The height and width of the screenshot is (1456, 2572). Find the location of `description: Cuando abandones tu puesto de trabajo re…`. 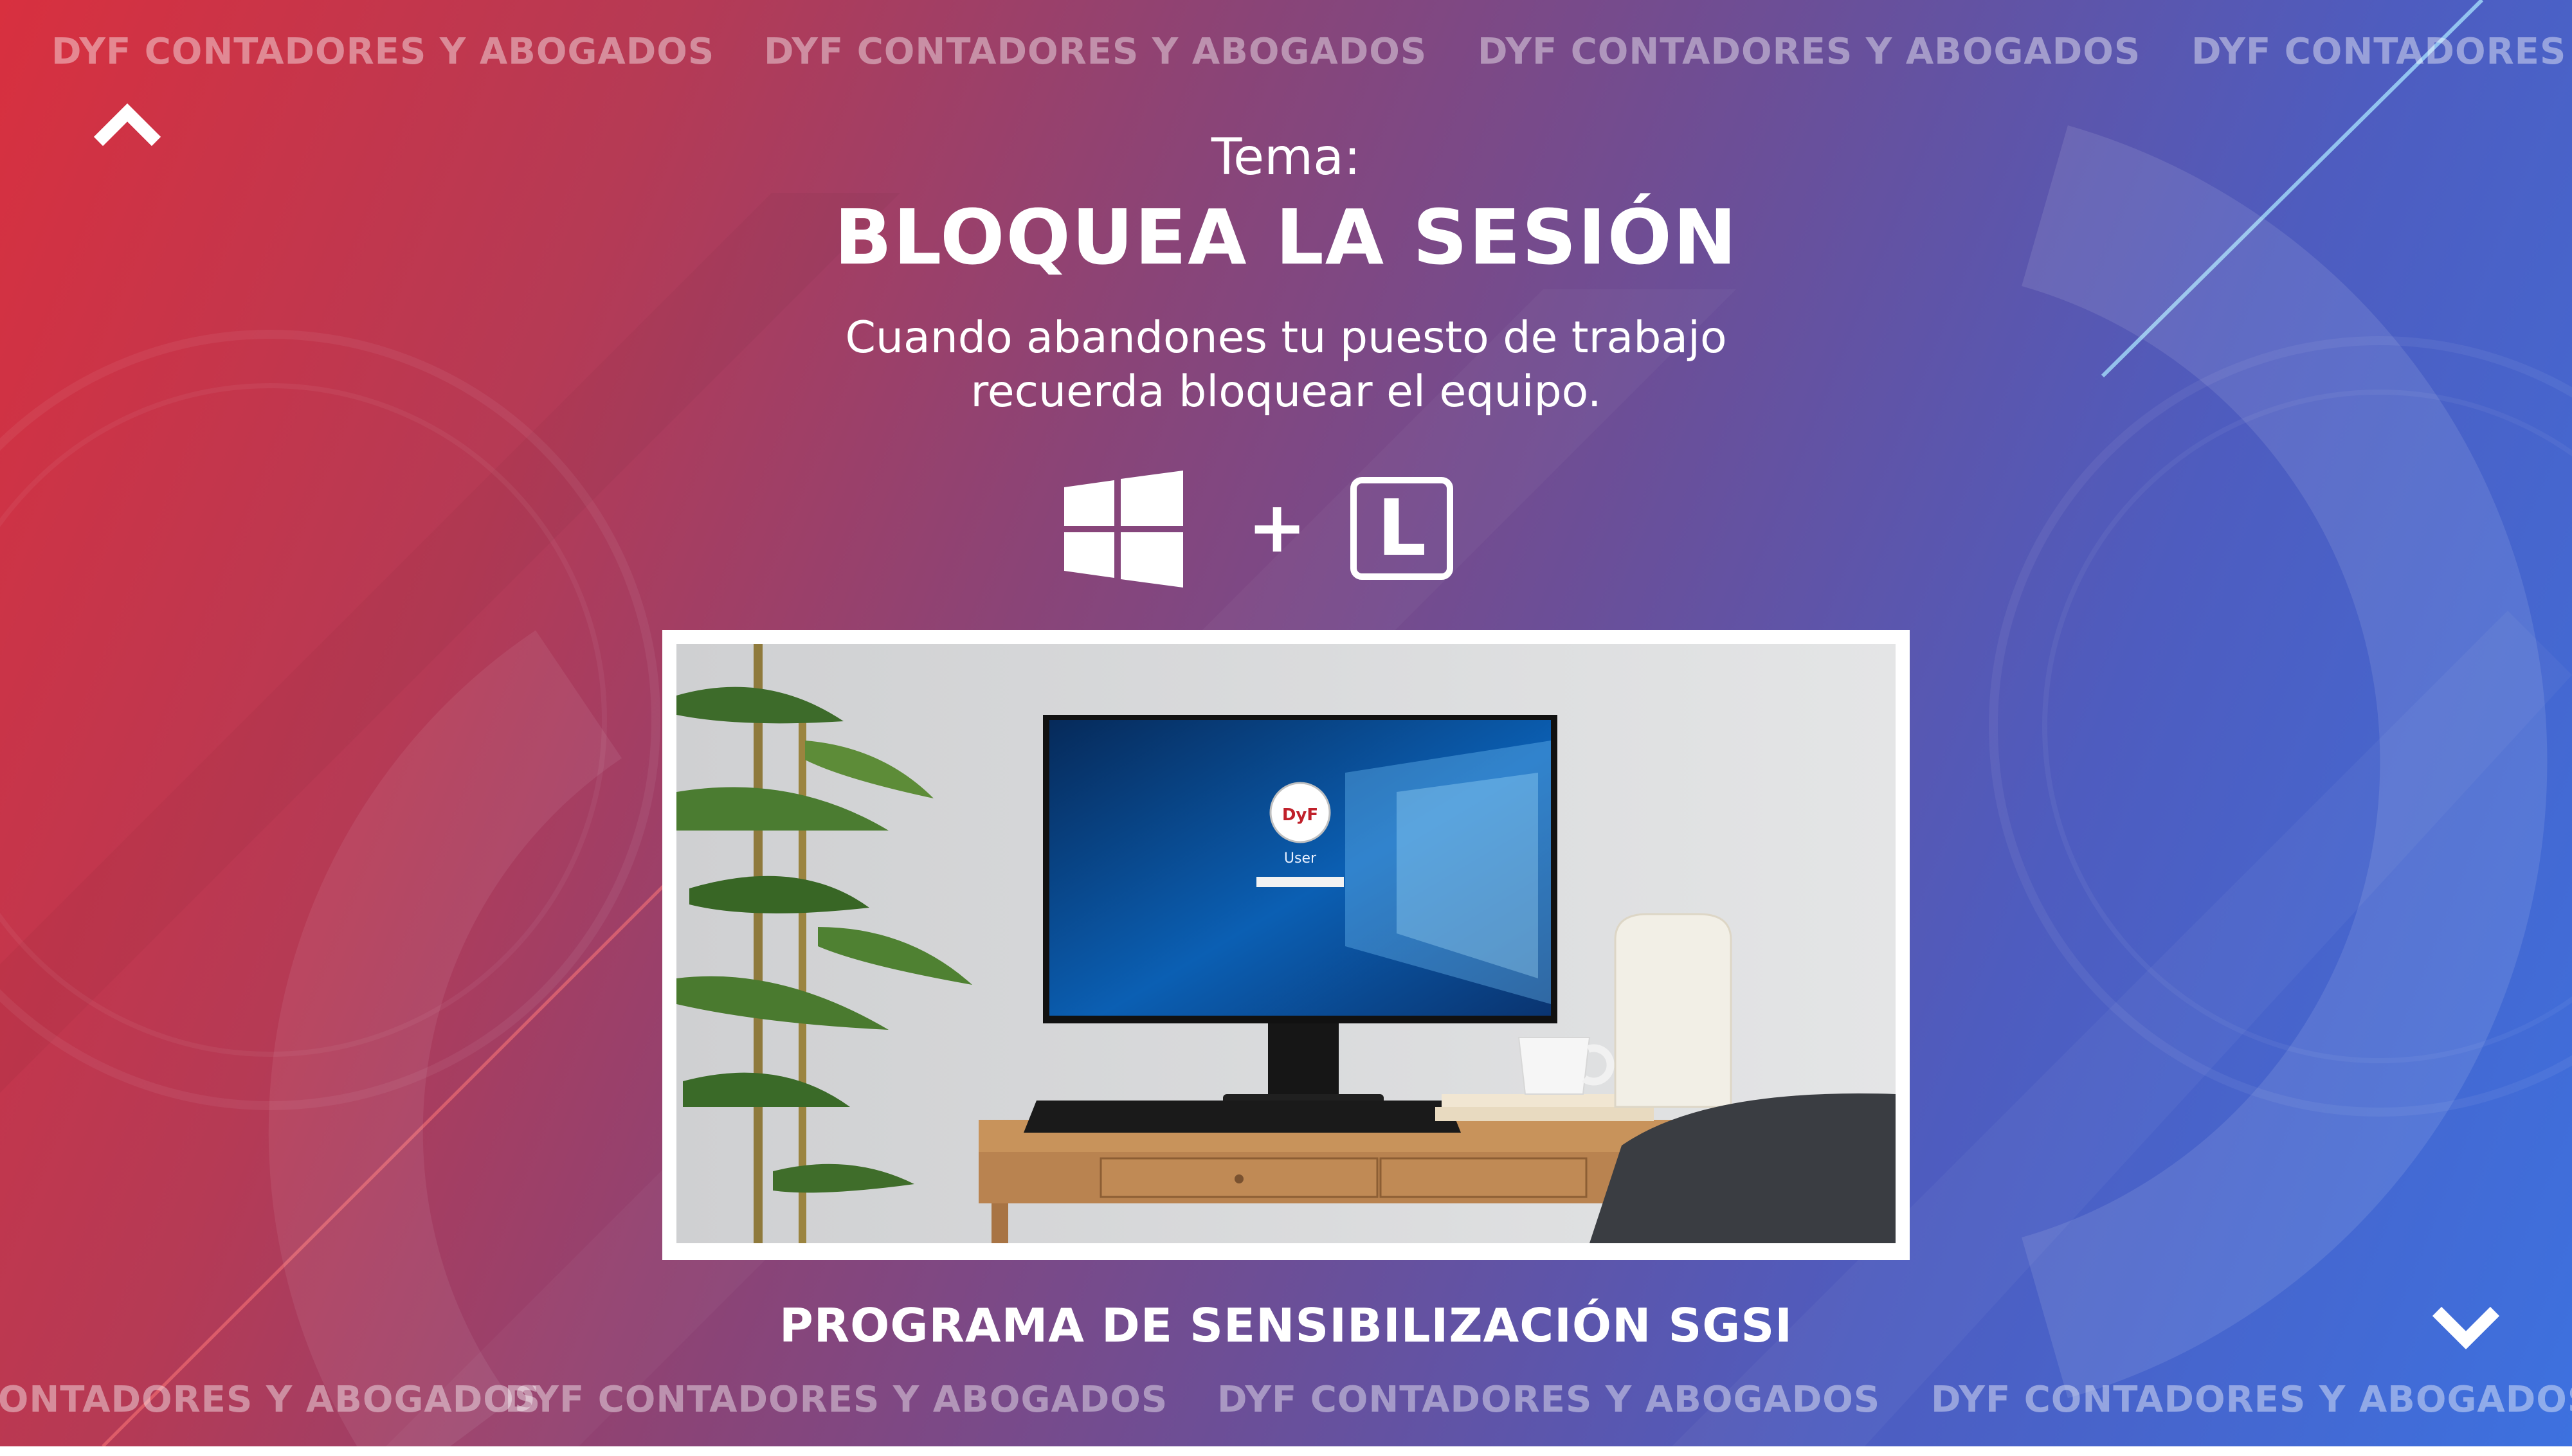

description: Cuando abandones tu puesto de trabajo re… is located at coordinates (1286, 365).